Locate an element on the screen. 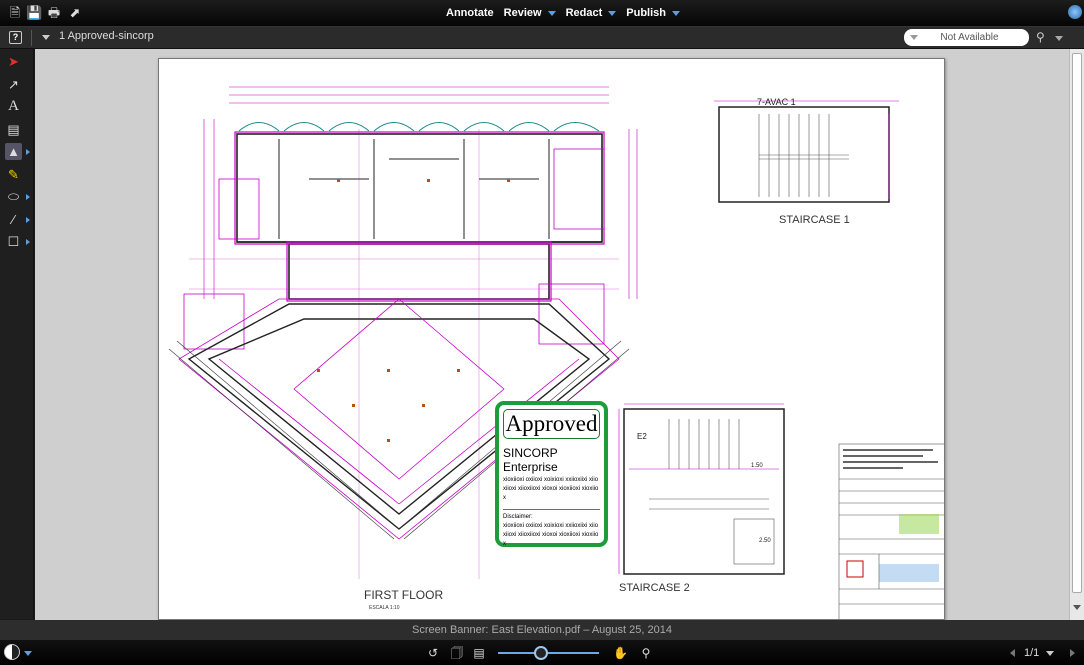 This screenshot has width=1084, height=665. stamp-company: SINCORP Enterprise is located at coordinates (530, 460).